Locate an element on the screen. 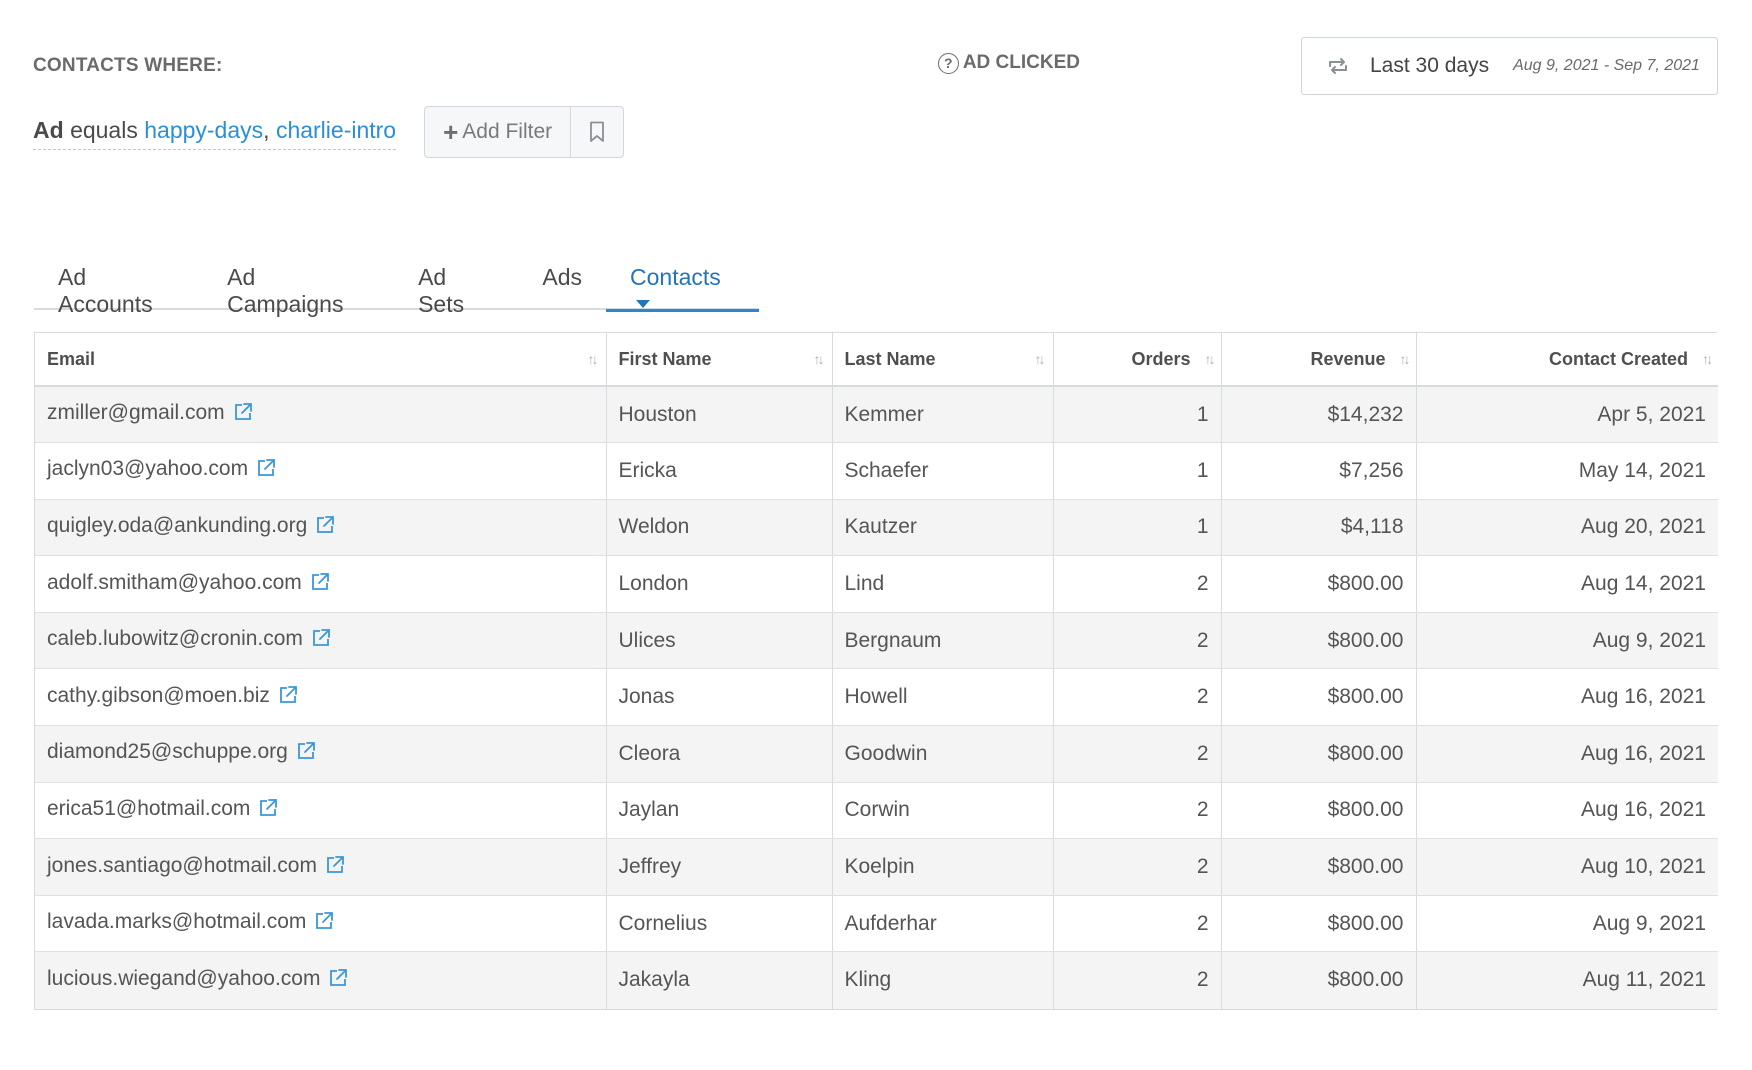  cell-contact-created: Aug 20, 2021 is located at coordinates (1567, 528).